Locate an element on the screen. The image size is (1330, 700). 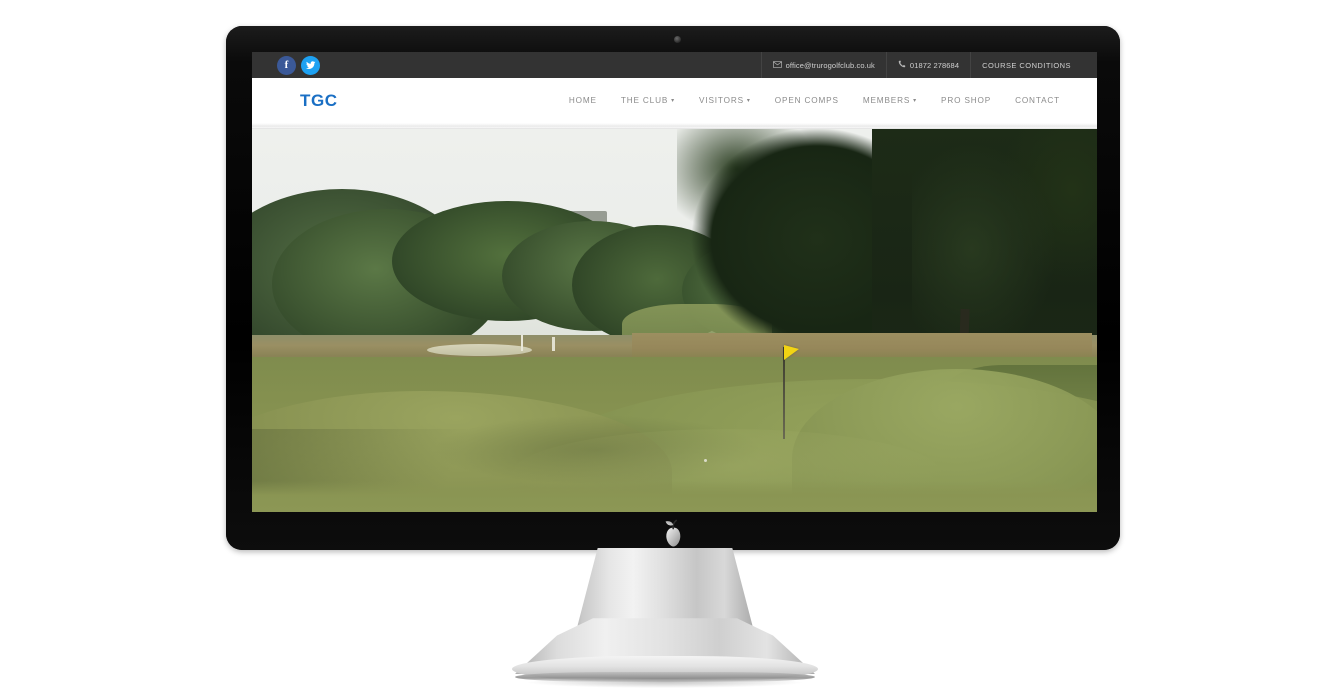
nav-label: VISITORS is located at coordinates (721, 100).